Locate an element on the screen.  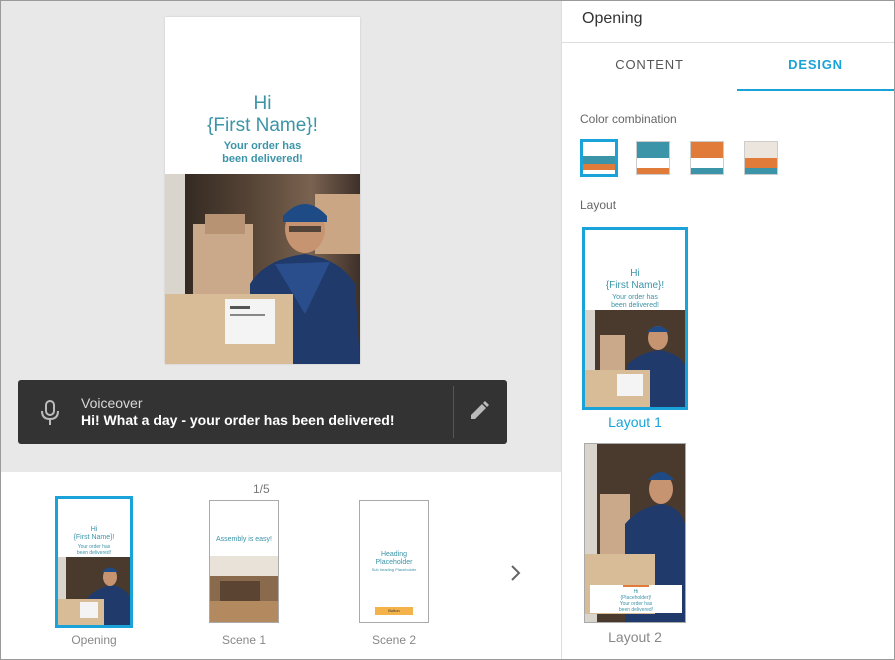
color-combination-label: Color combination is located at coordinates (628, 119).